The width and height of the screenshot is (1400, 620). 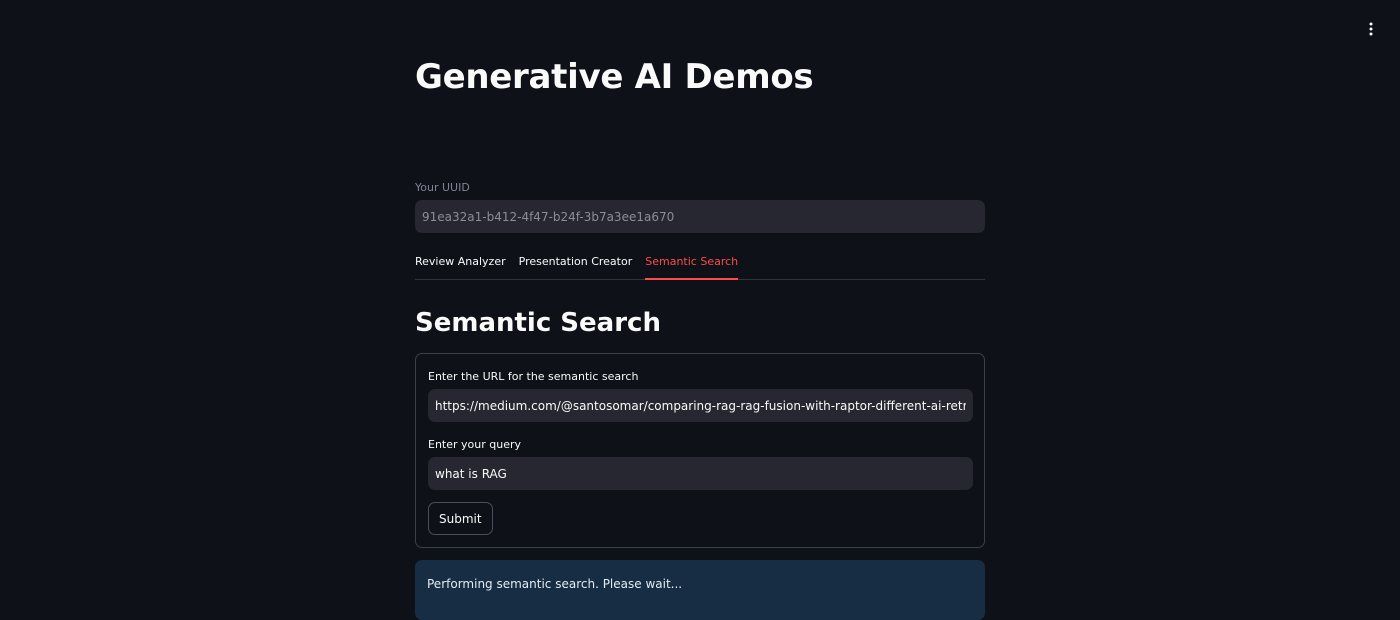 What do you see at coordinates (442, 187) in the screenshot?
I see `uuid-label: Your UUID` at bounding box center [442, 187].